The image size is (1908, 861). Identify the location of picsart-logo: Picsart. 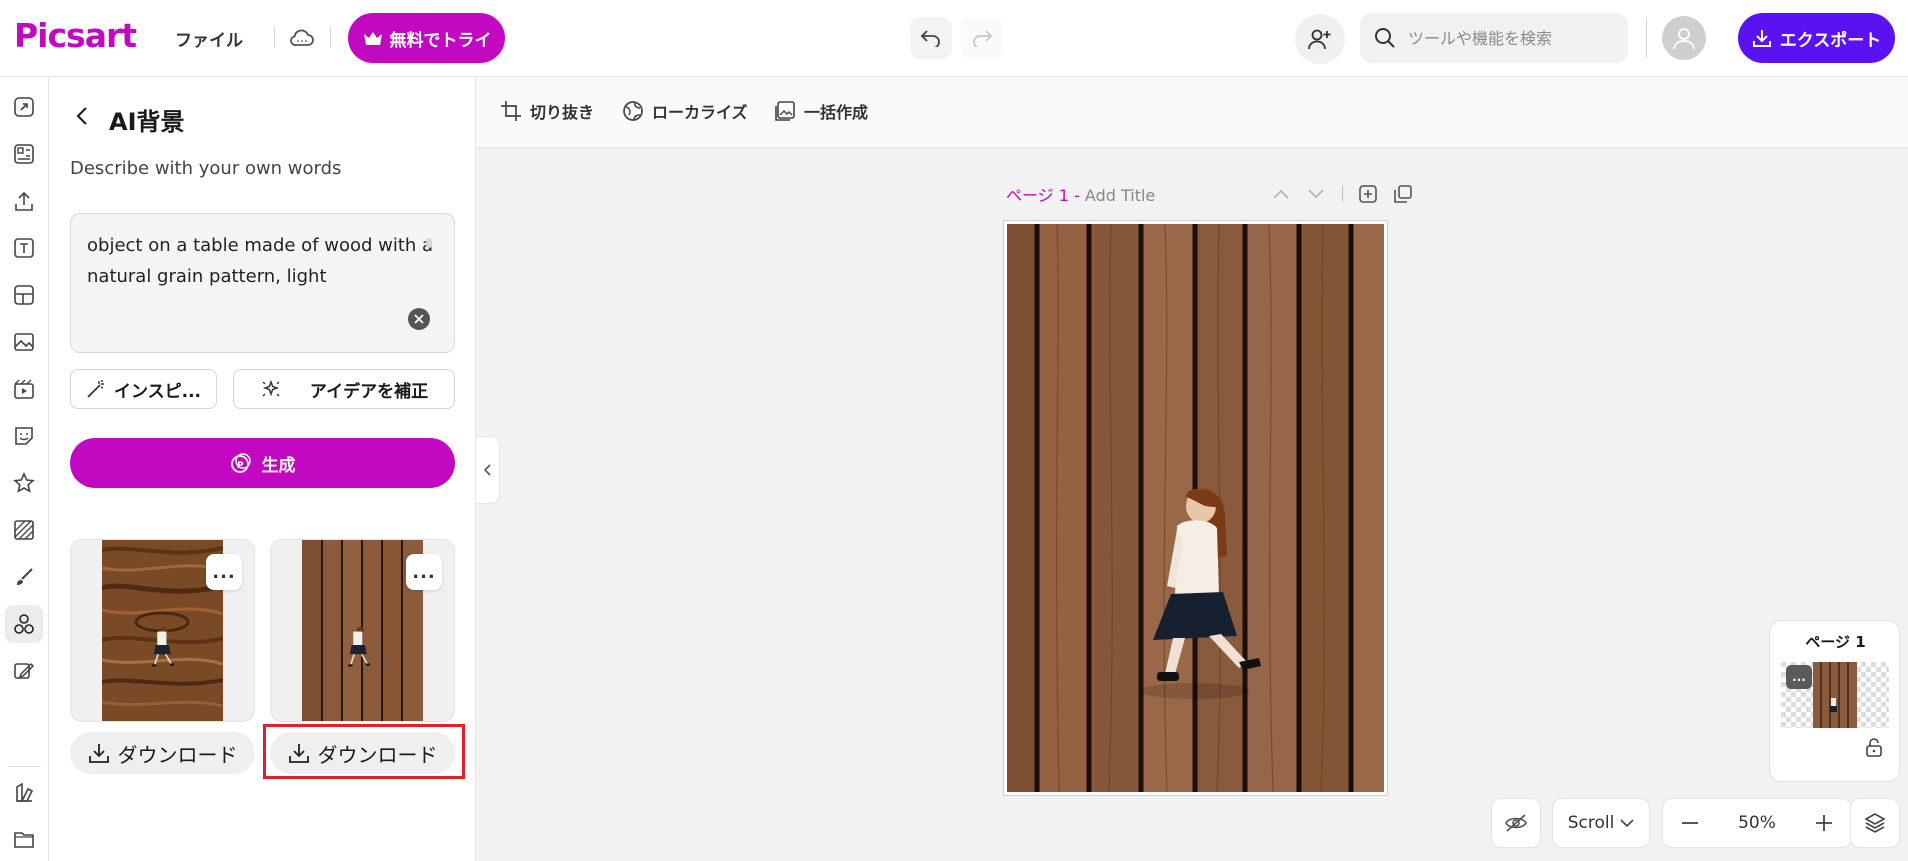
(75, 35).